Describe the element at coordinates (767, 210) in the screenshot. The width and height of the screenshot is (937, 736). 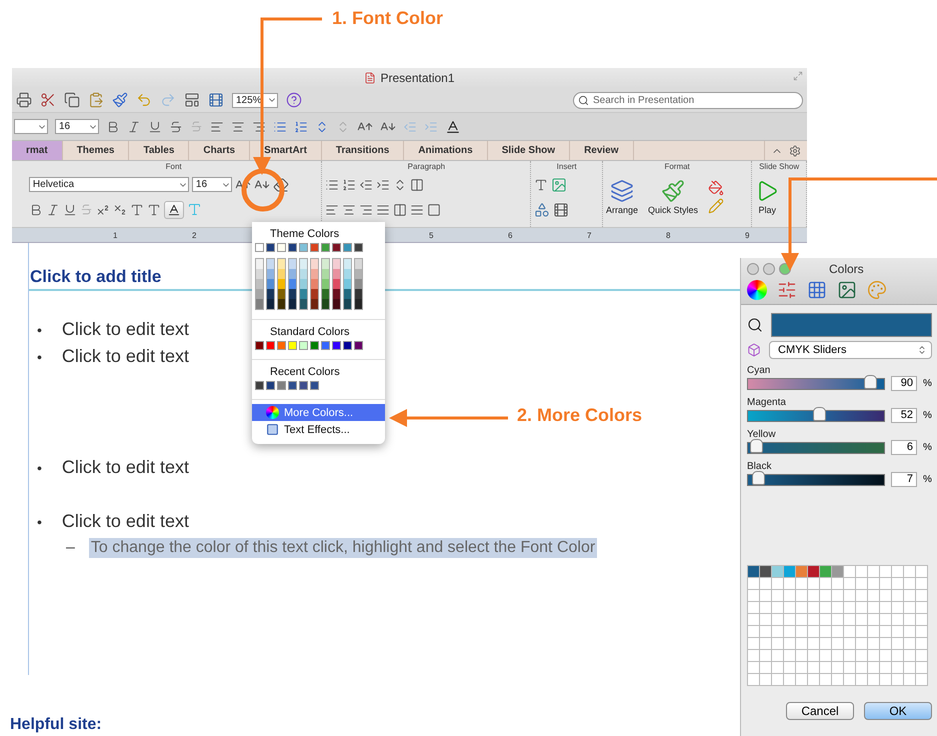
I see `play-label: Play` at that location.